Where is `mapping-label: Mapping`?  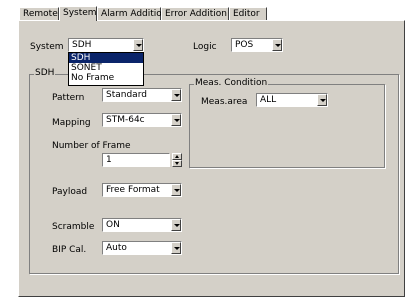
mapping-label: Mapping is located at coordinates (71, 123).